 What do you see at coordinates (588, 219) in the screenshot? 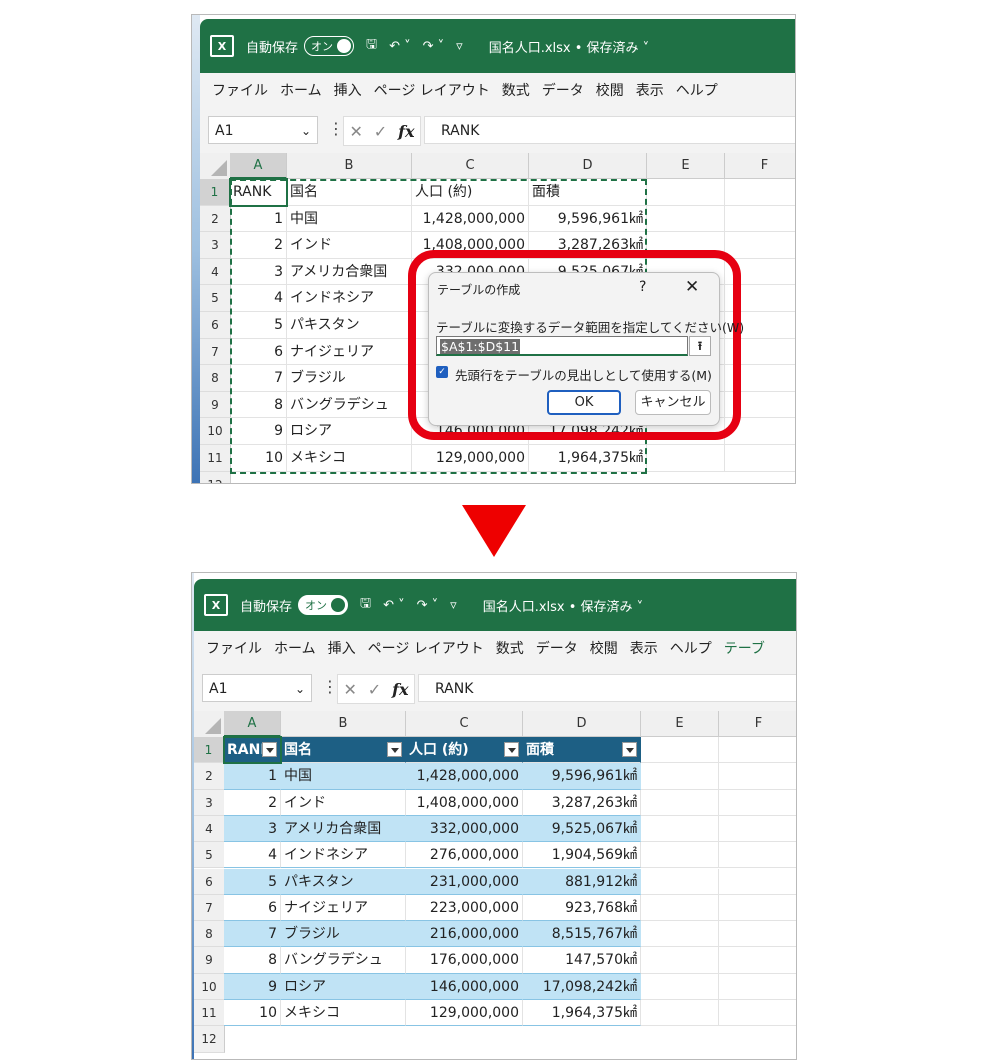
I see `table-cell: 9,596,961㎢` at bounding box center [588, 219].